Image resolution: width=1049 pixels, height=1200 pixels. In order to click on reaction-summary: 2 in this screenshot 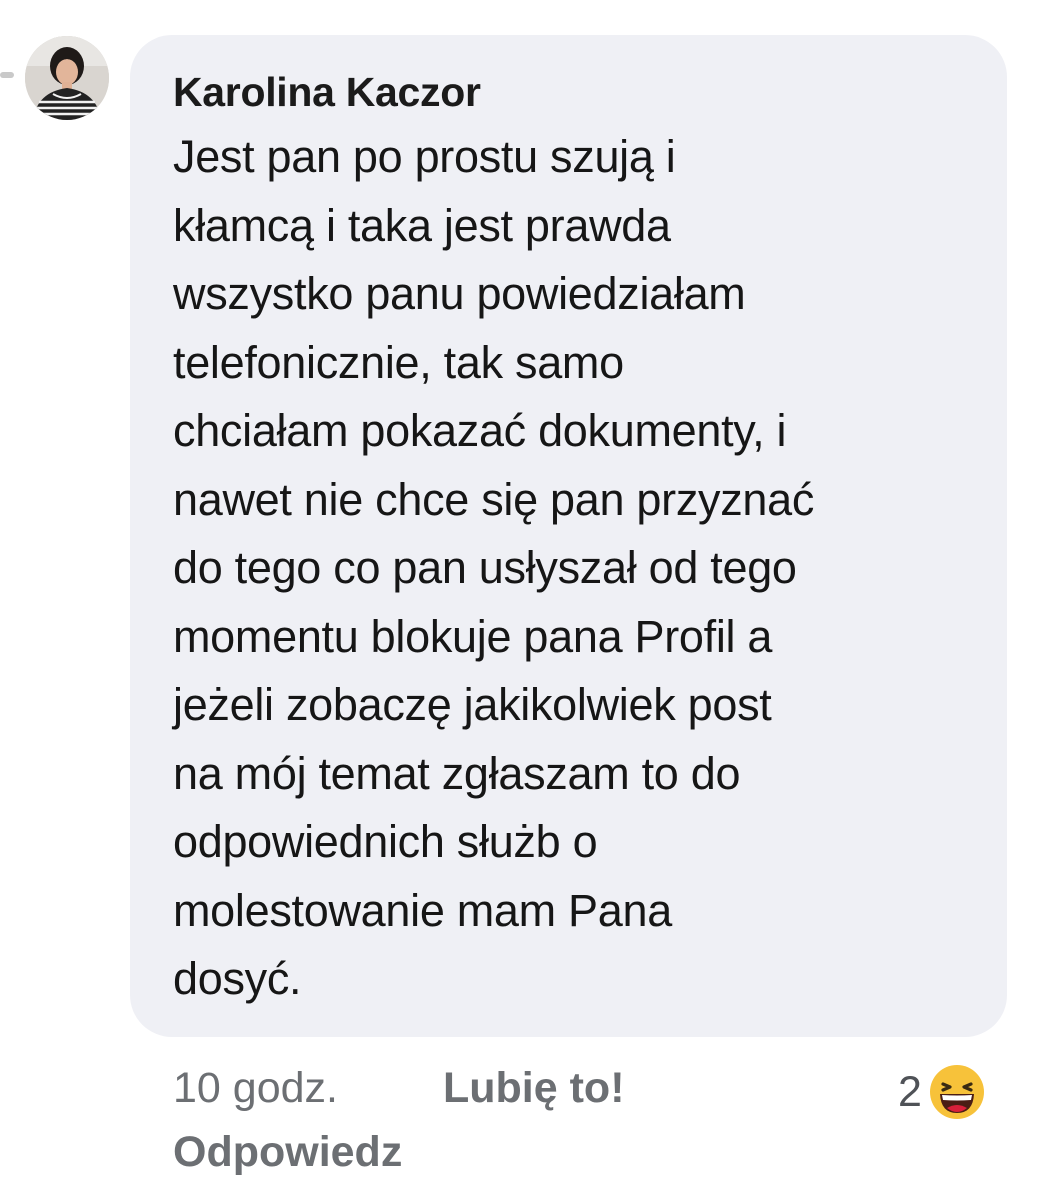, I will do `click(942, 1092)`.